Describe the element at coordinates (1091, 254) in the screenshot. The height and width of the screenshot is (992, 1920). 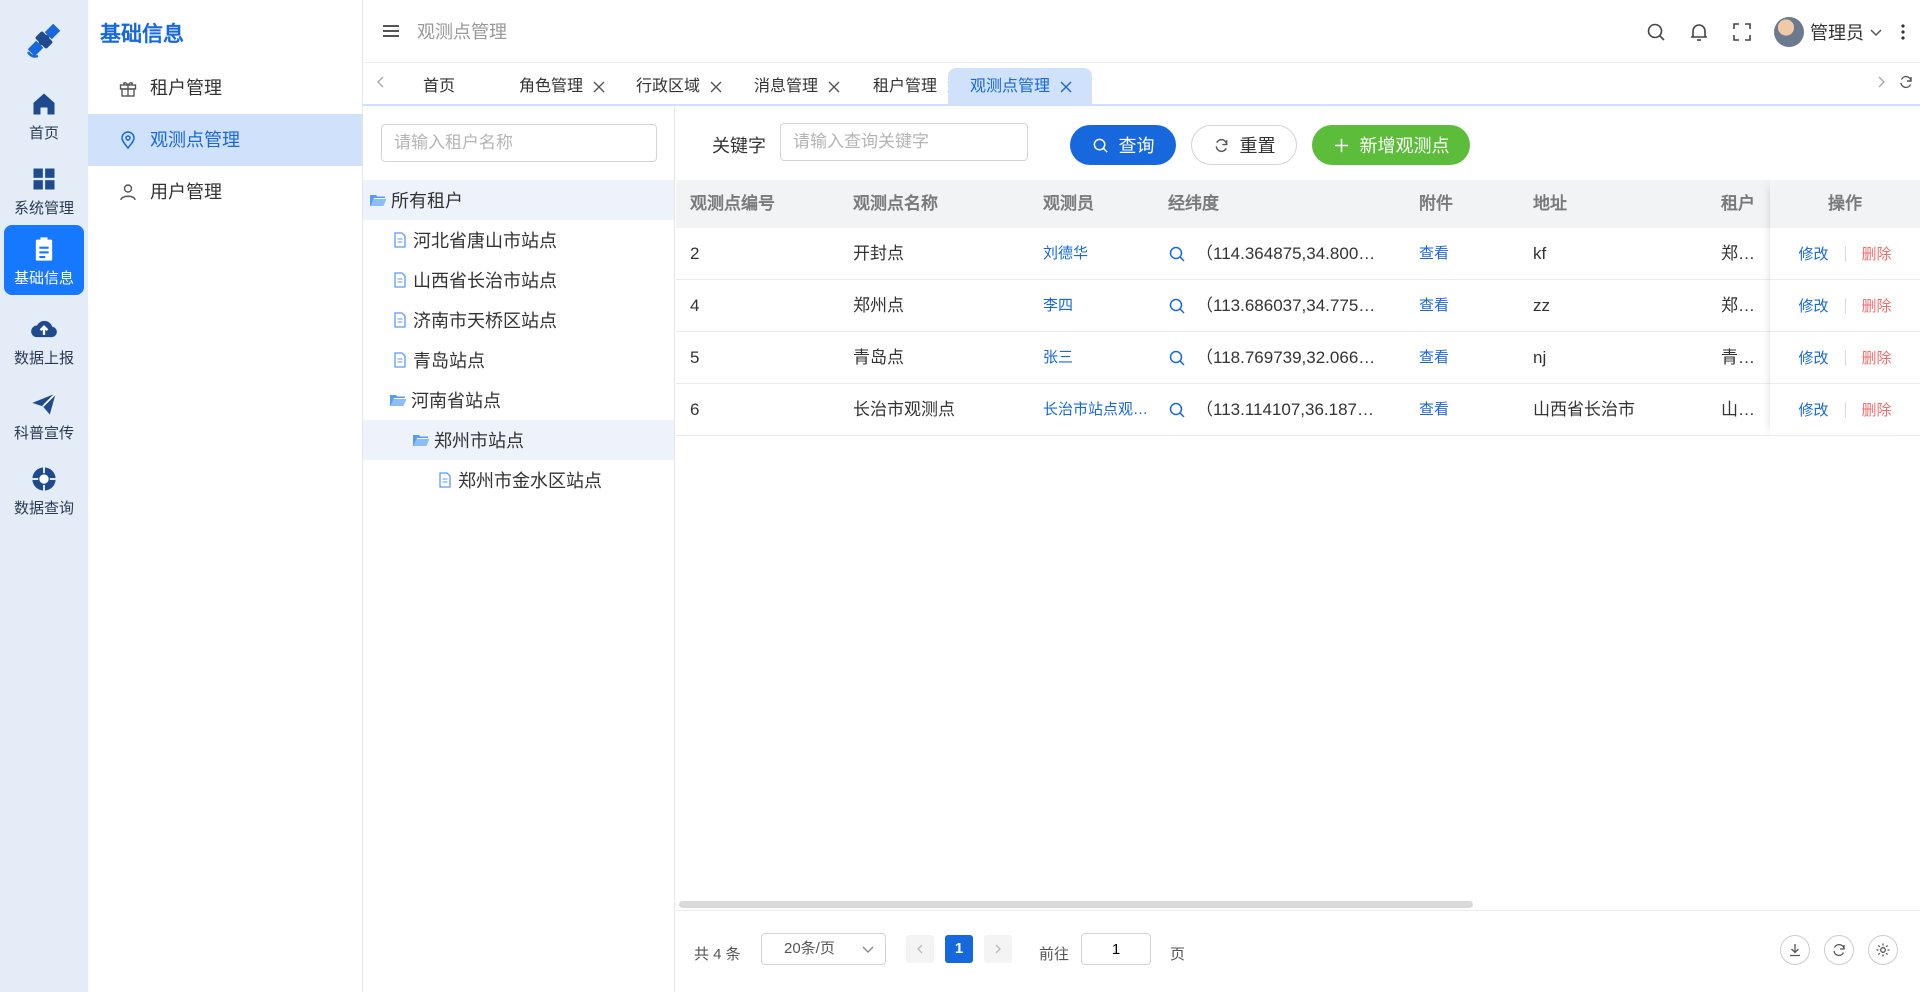
I see `cell-observer-link: 刘德华` at that location.